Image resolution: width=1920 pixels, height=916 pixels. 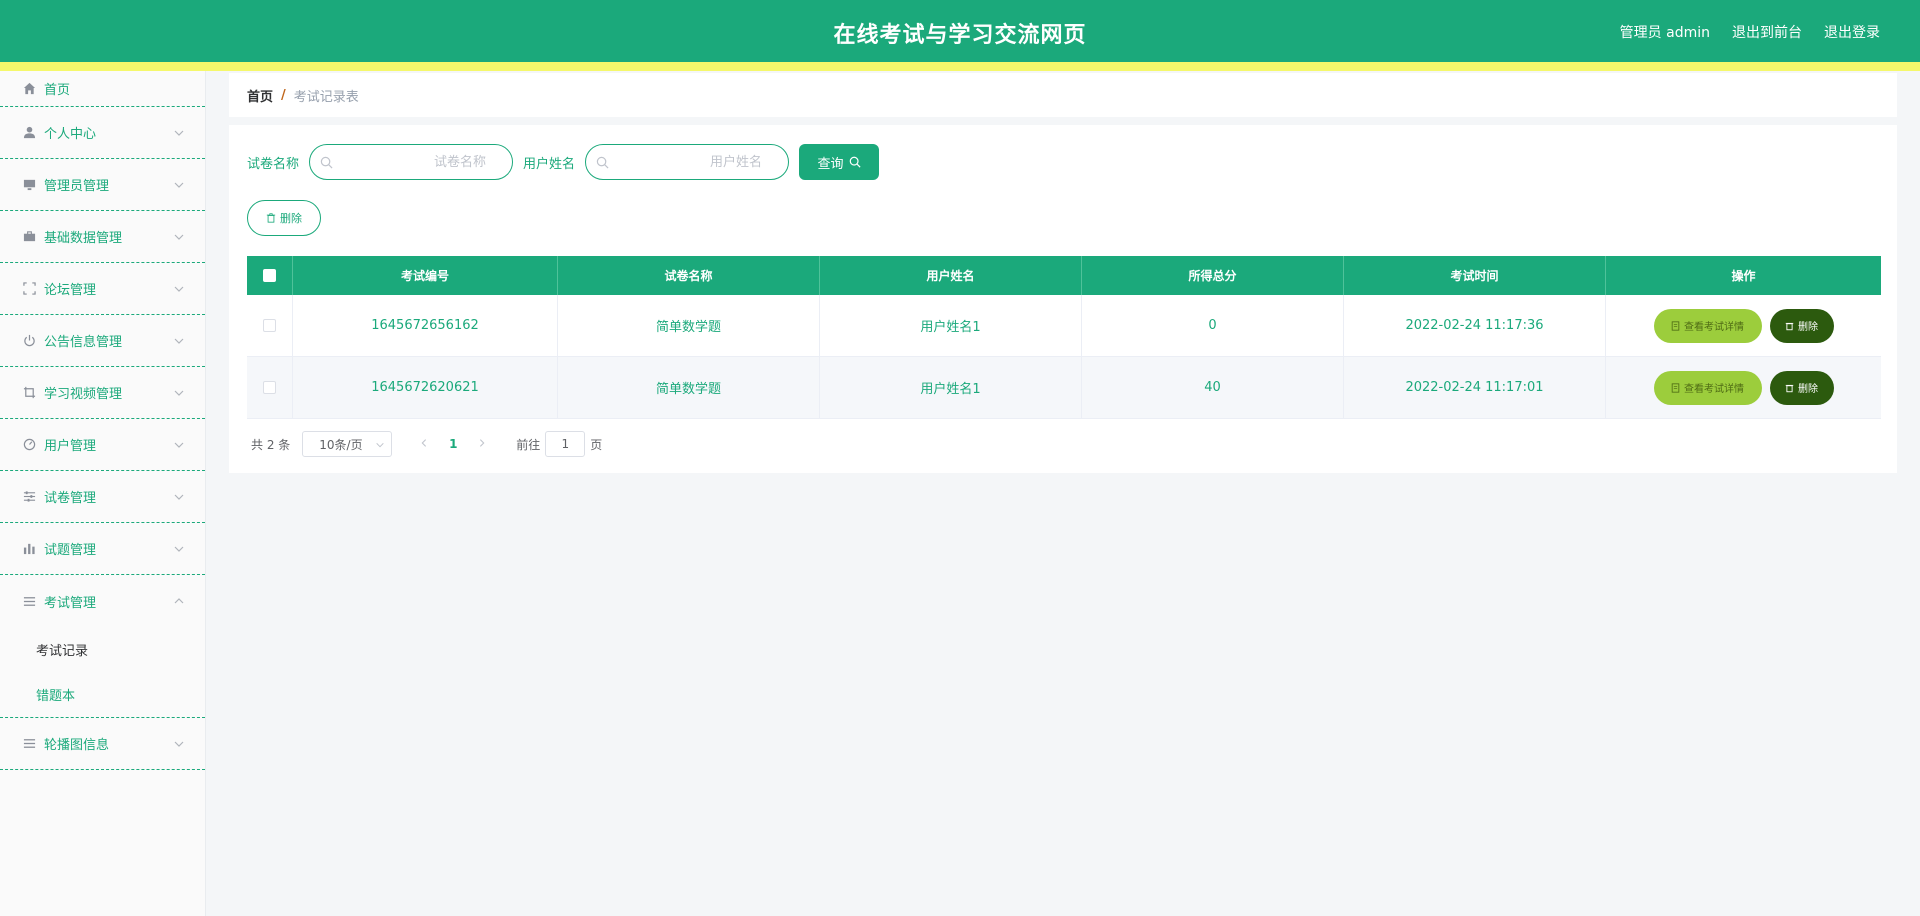 What do you see at coordinates (260, 95) in the screenshot?
I see `breadcrumb-home: 首页` at bounding box center [260, 95].